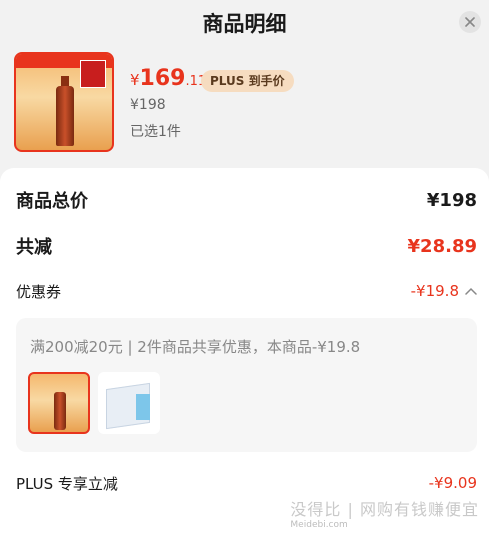 The image size is (489, 544). Describe the element at coordinates (246, 200) in the screenshot. I see `total-row: 商品总价 ¥198` at that location.